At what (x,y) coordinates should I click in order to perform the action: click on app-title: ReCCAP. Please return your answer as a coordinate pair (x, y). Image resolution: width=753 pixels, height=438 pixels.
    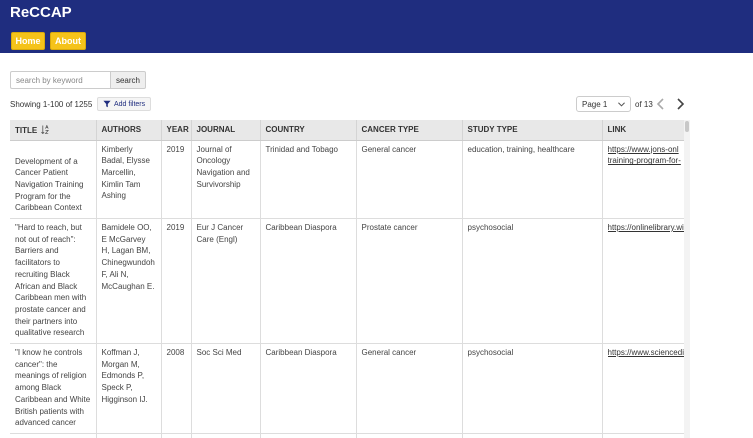
    Looking at the image, I should click on (41, 12).